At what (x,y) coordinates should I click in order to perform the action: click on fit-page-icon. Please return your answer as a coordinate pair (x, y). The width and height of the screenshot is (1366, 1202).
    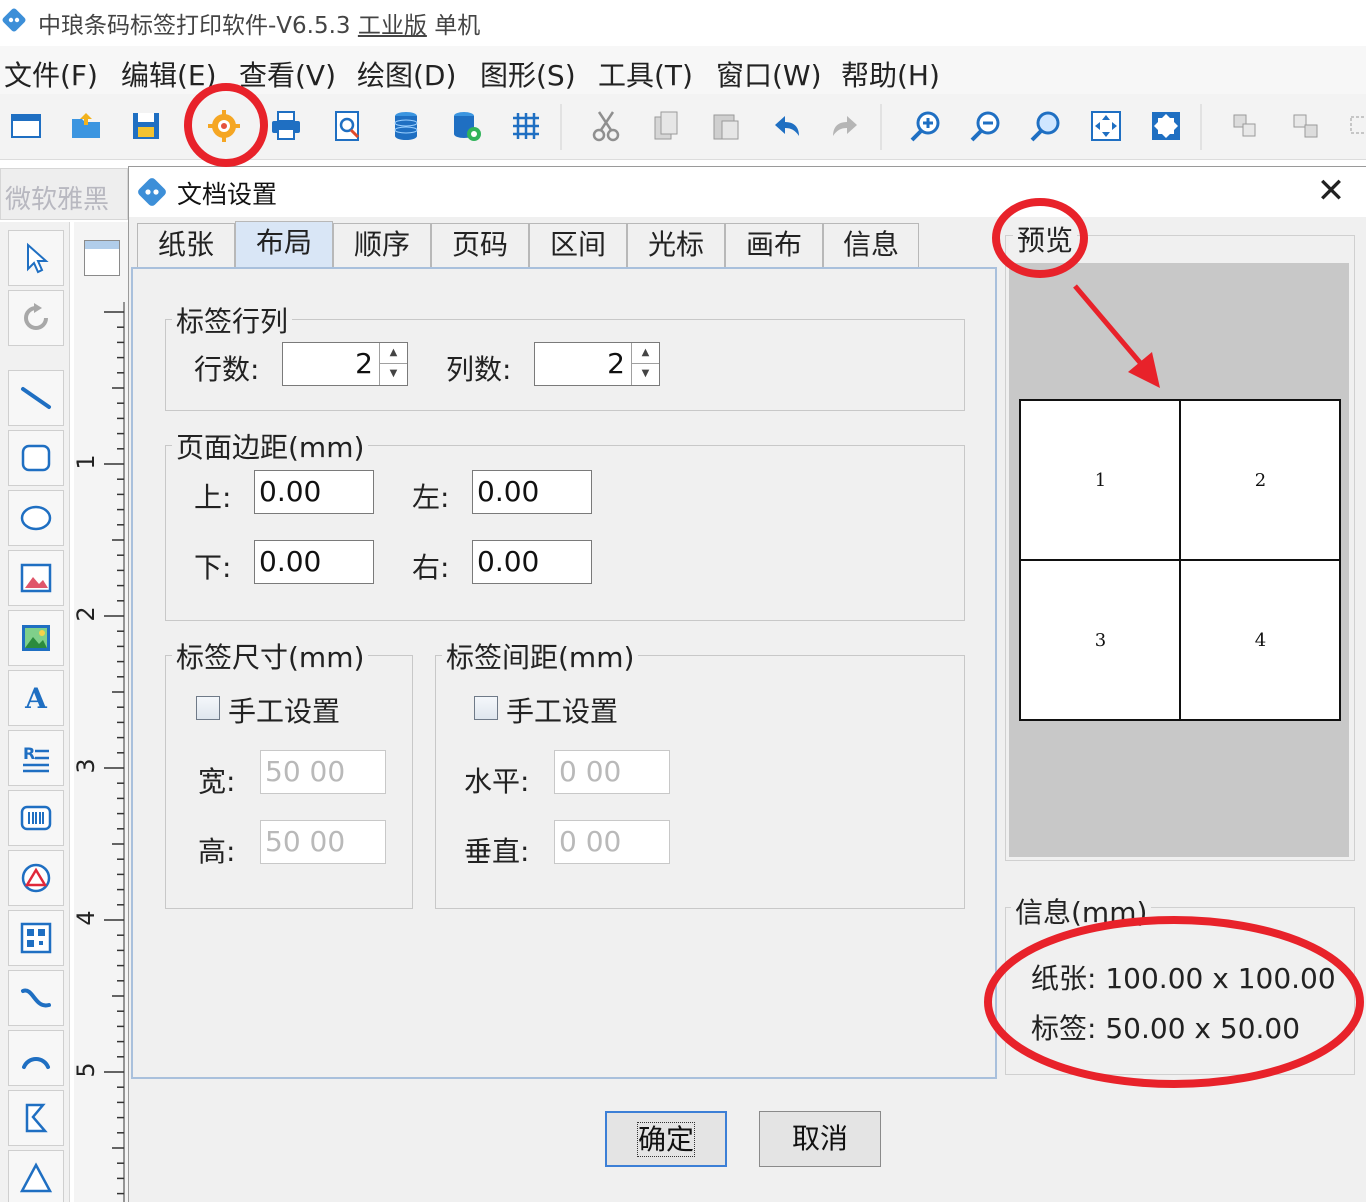
    Looking at the image, I should click on (1106, 126).